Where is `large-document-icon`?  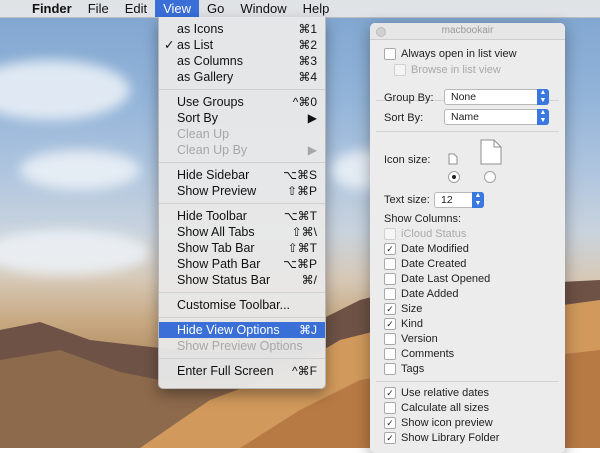
large-document-icon is located at coordinates (491, 152).